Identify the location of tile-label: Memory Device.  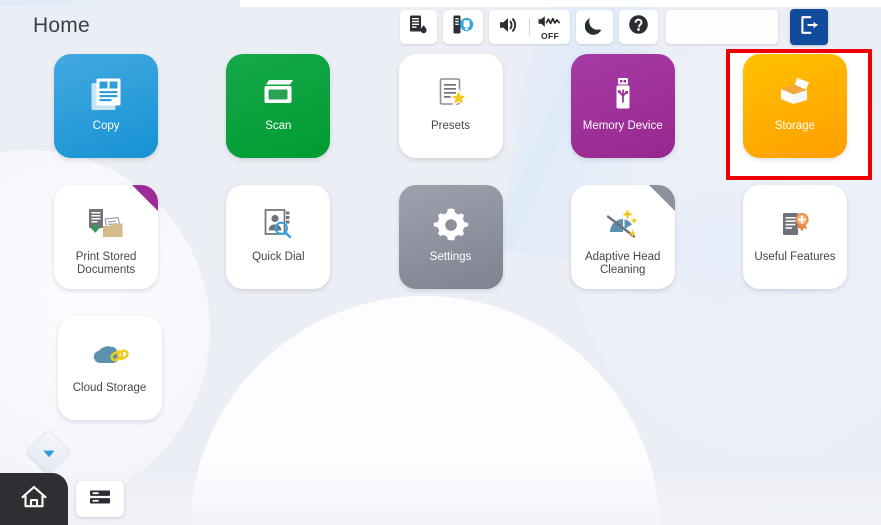
(622, 126).